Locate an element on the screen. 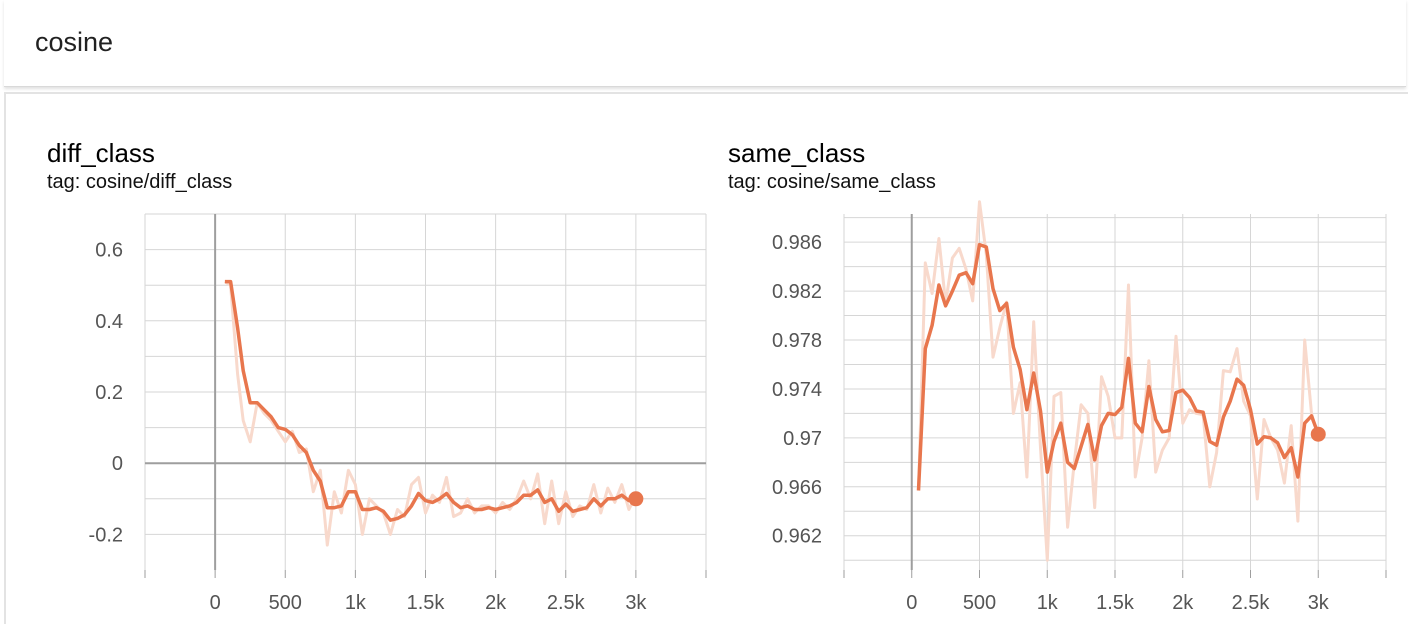  x-tick-label: 0 is located at coordinates (911, 603).